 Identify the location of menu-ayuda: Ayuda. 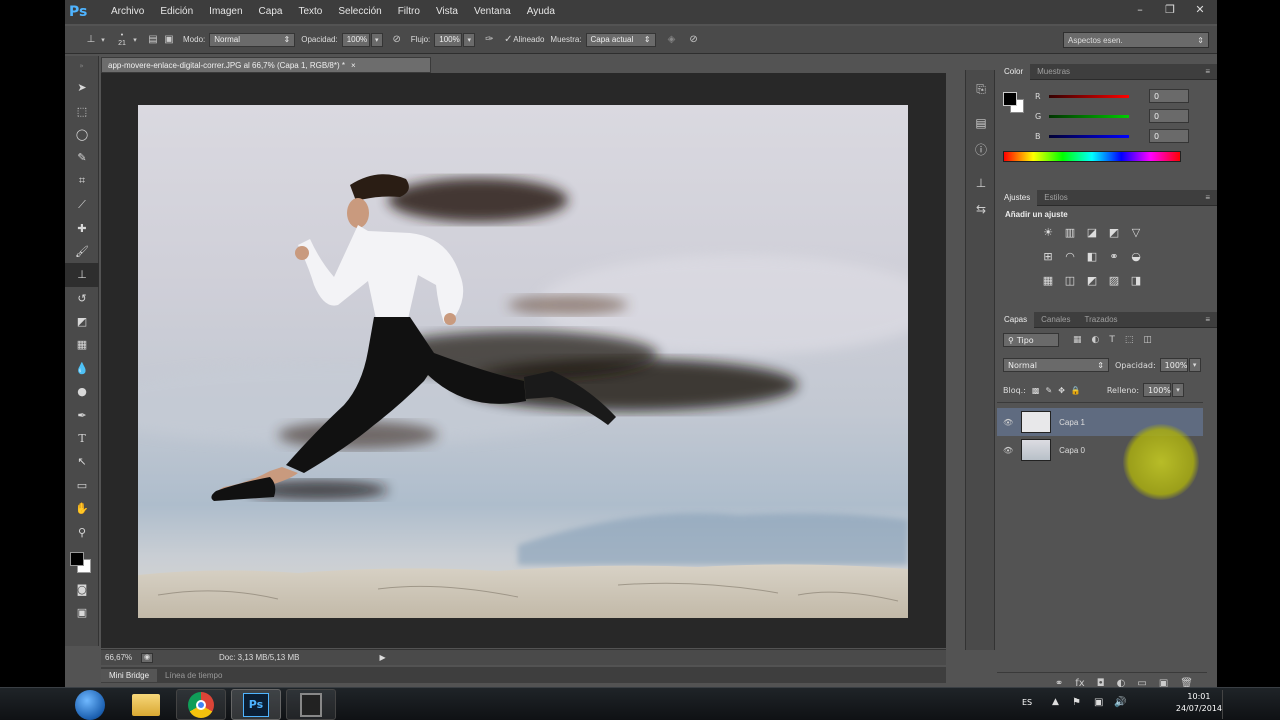
(541, 12).